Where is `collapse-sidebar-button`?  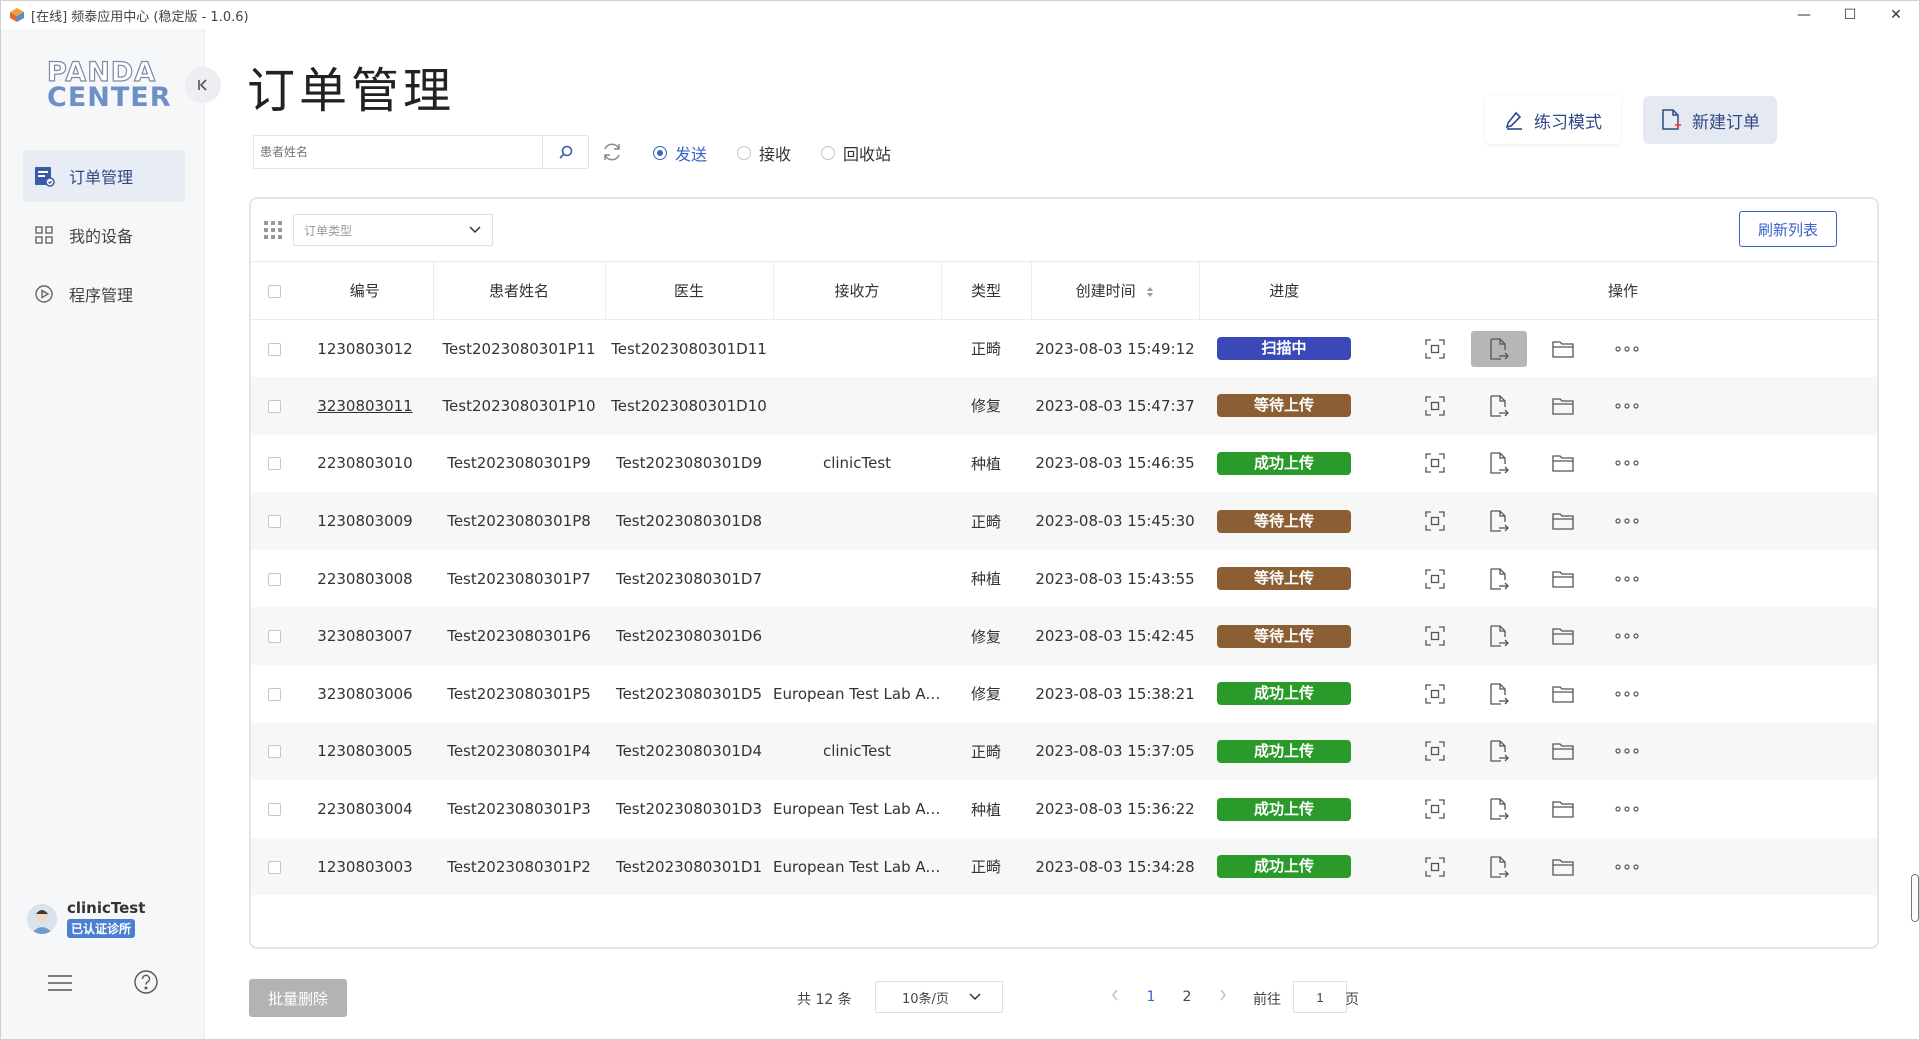 collapse-sidebar-button is located at coordinates (203, 85).